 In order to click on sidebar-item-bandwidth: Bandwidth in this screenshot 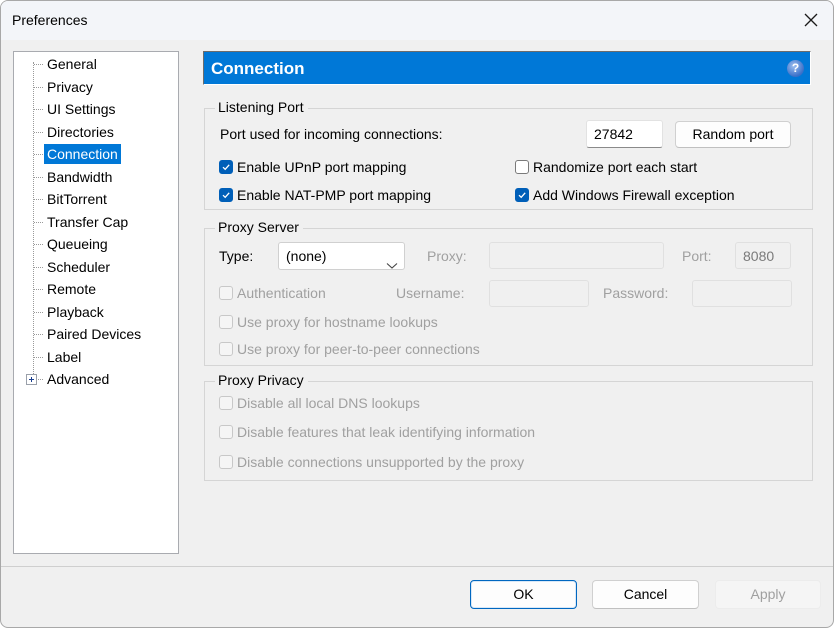, I will do `click(79, 177)`.